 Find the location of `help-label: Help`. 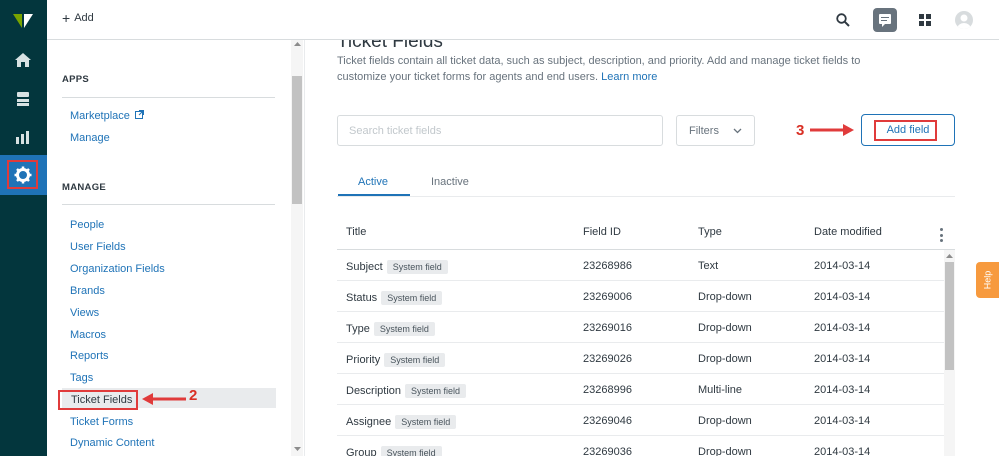

help-label: Help is located at coordinates (987, 280).